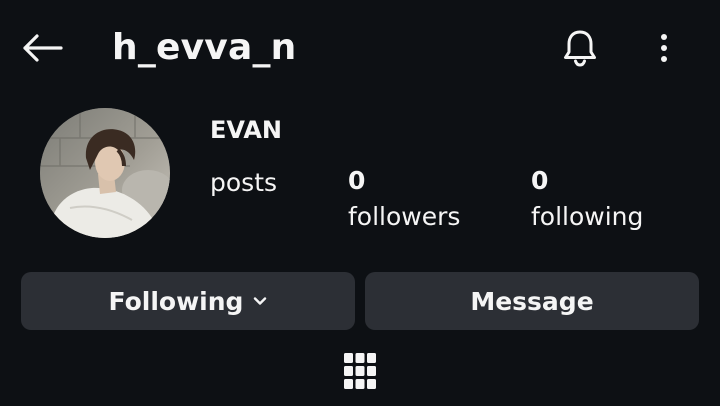  I want to click on more-options-button, so click(664, 48).